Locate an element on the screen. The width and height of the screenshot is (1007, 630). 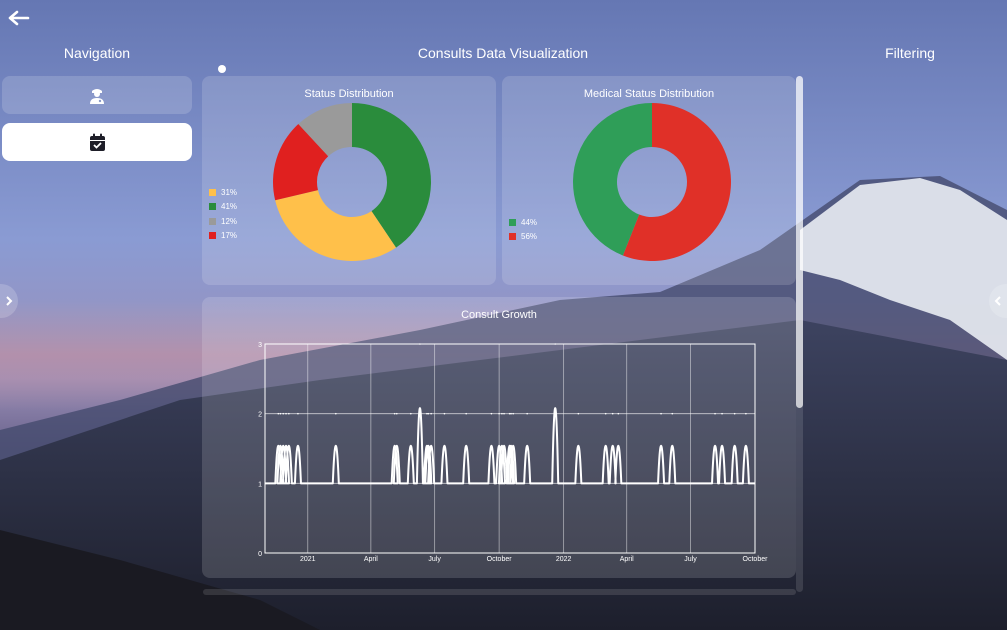
page-title: Consults Data Visualization is located at coordinates (503, 53).